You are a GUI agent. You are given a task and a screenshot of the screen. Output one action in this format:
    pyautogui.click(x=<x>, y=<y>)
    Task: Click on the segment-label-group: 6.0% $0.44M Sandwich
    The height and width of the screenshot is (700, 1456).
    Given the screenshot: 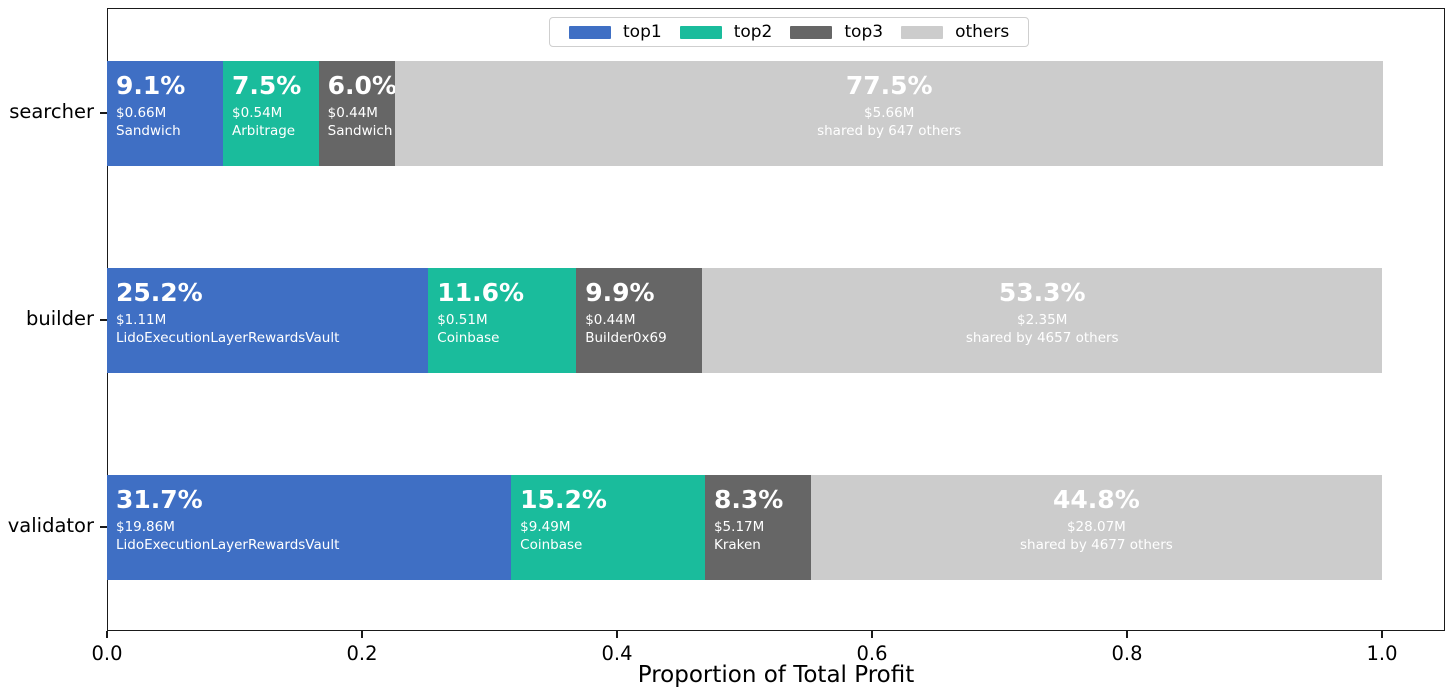 What is the action you would take?
    pyautogui.click(x=361, y=113)
    